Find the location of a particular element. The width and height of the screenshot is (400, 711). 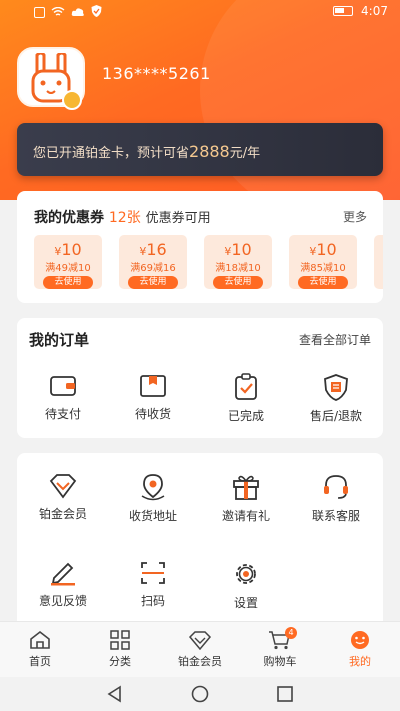

cloud-icon is located at coordinates (78, 13).